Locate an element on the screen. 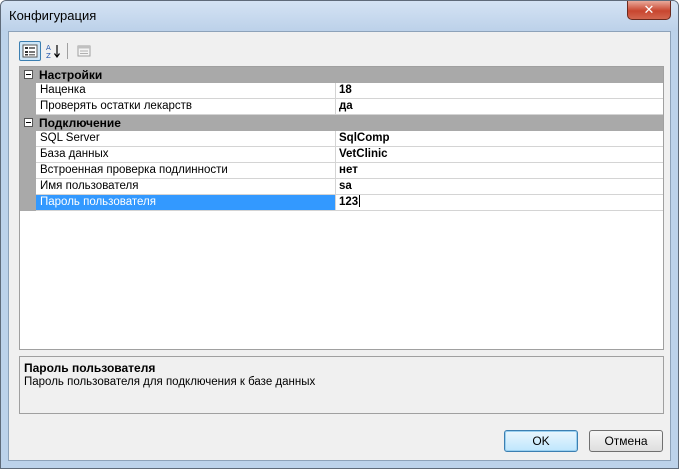 This screenshot has width=679, height=469. category-row-settings: Настройки is located at coordinates (341, 75).